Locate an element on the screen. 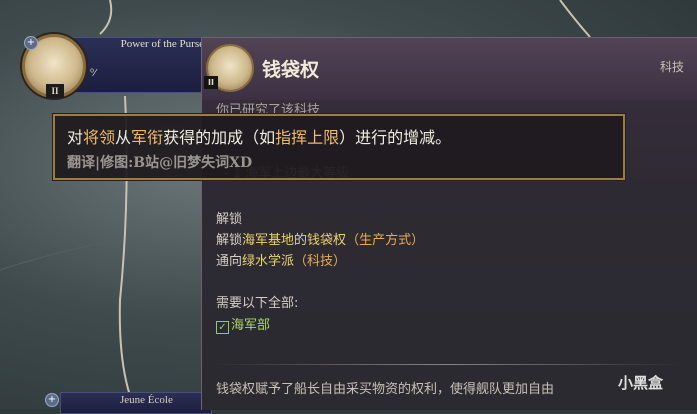 The width and height of the screenshot is (697, 414). tech-card-title: Power of the Purse is located at coordinates (162, 44).